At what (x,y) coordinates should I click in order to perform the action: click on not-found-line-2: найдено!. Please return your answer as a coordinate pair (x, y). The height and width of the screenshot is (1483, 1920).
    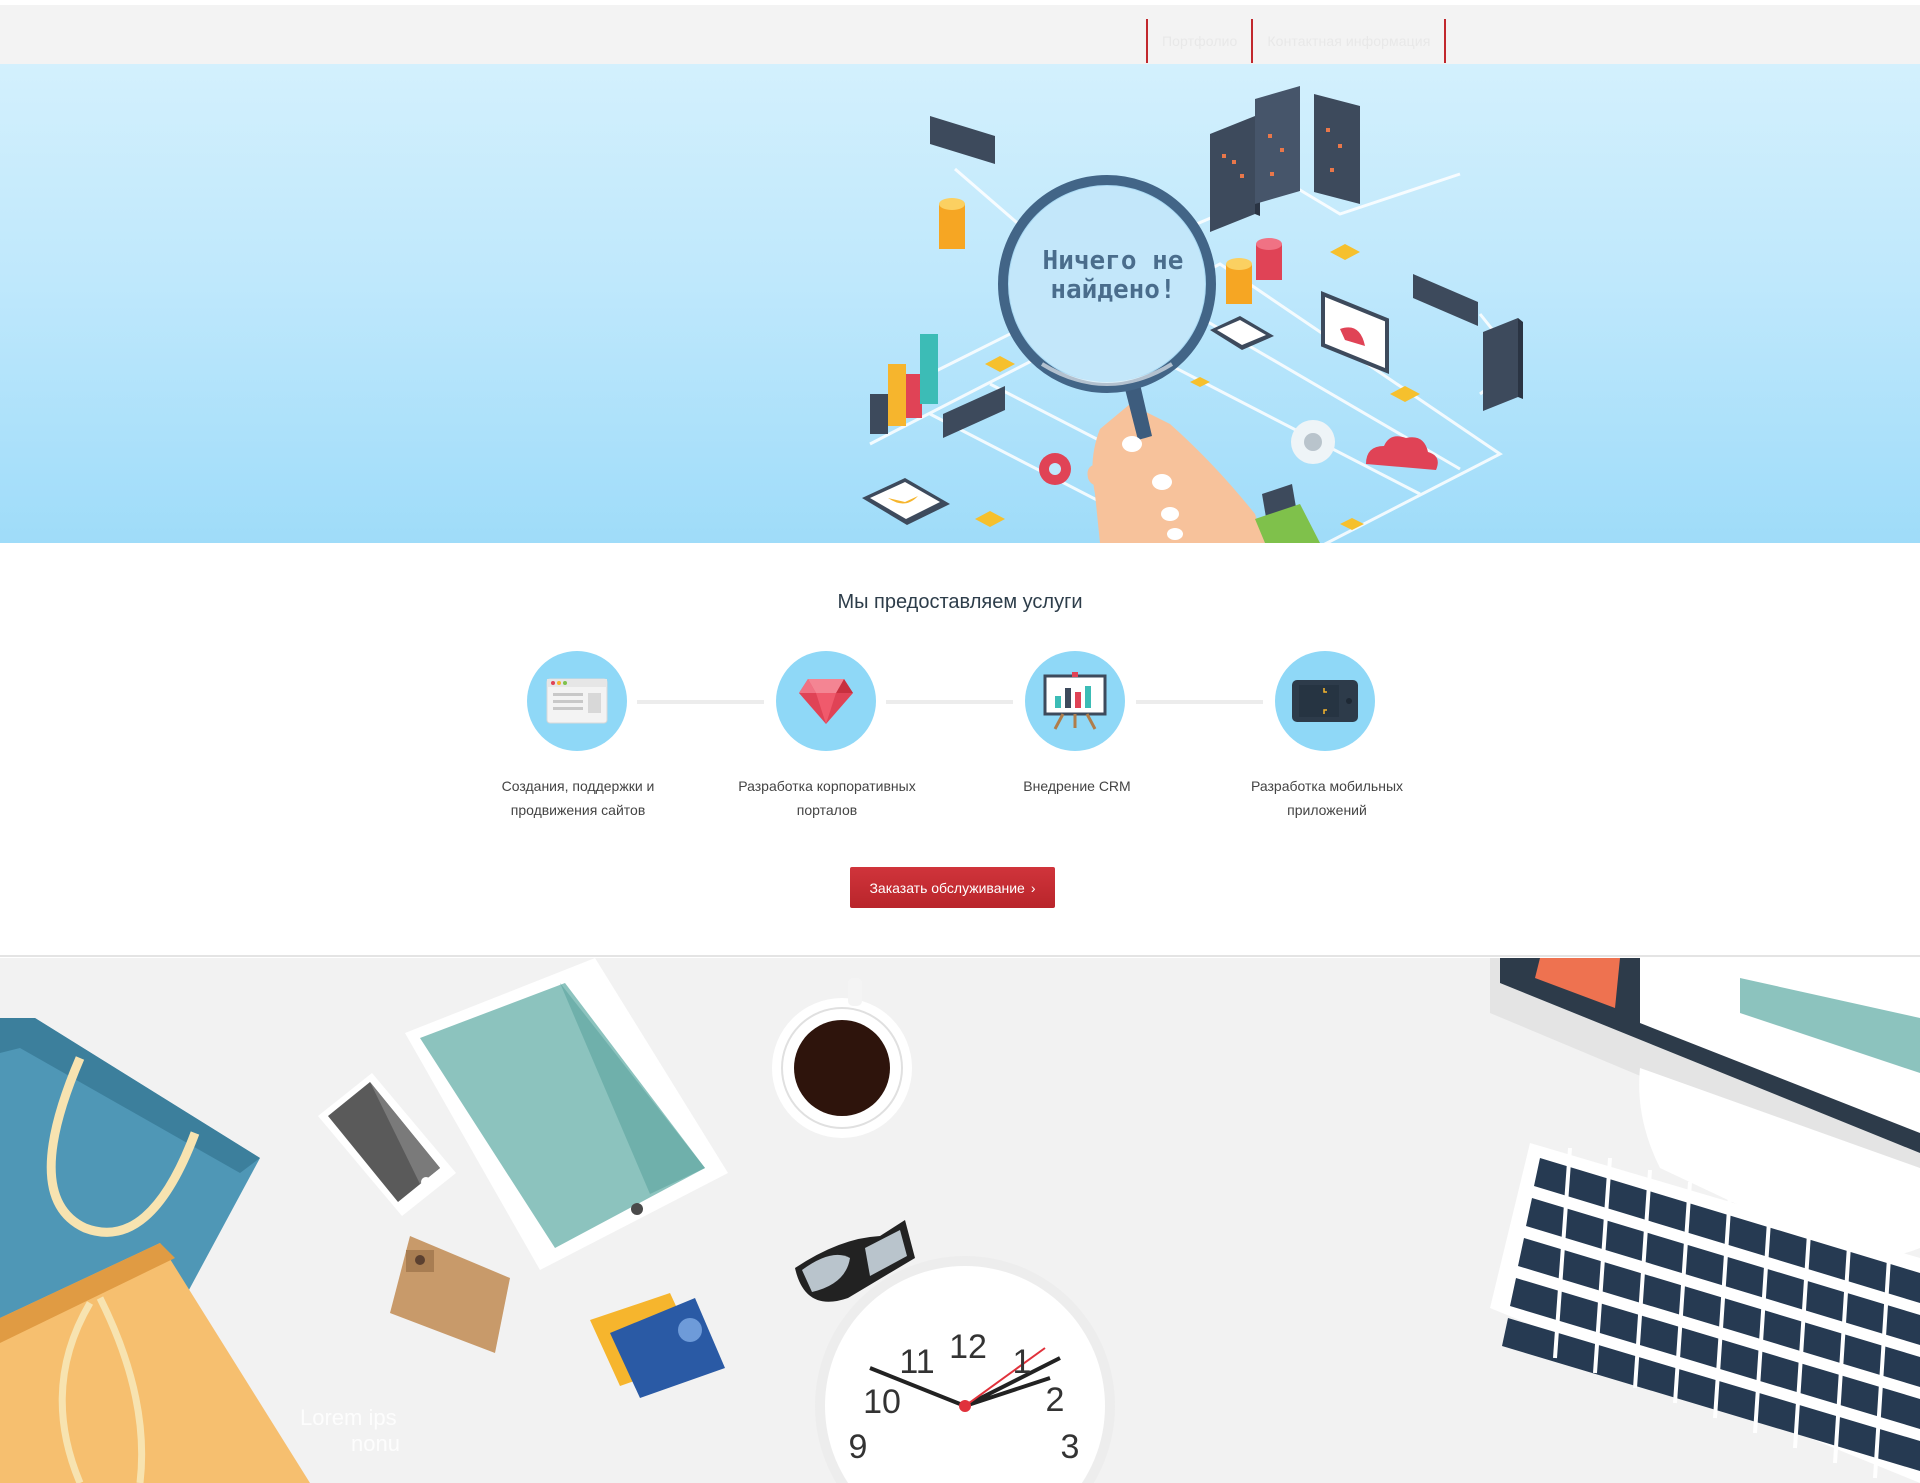
    Looking at the image, I should click on (1113, 290).